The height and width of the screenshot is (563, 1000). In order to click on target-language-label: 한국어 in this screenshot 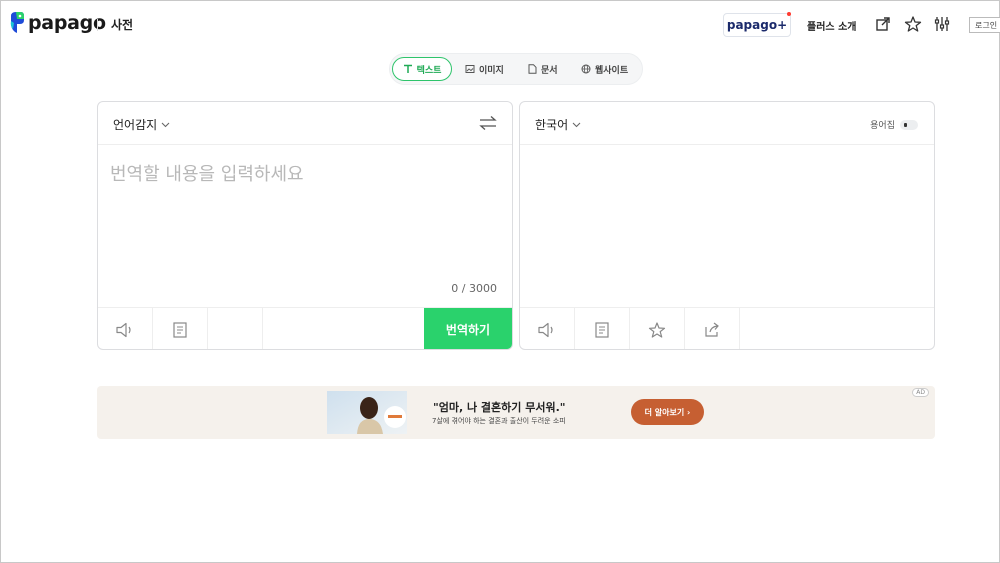, I will do `click(552, 125)`.